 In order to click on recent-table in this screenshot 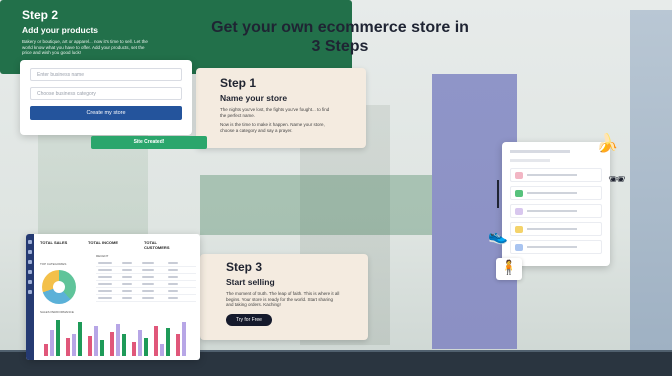, I will do `click(146, 281)`.